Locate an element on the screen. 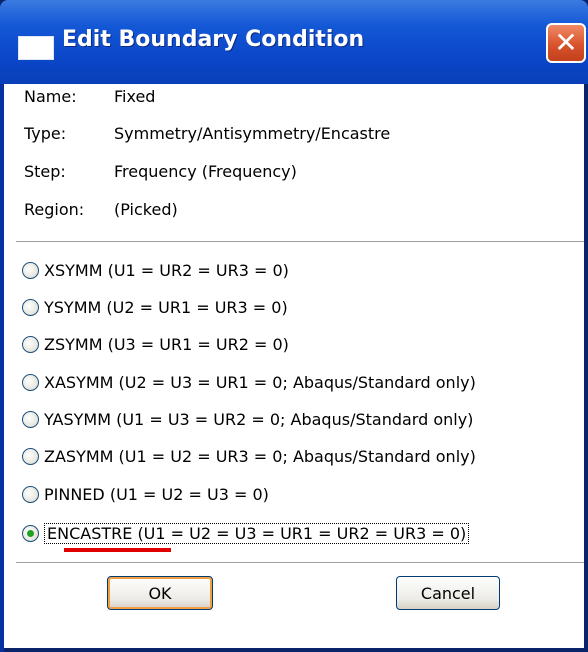  annotation-underline is located at coordinates (117, 550).